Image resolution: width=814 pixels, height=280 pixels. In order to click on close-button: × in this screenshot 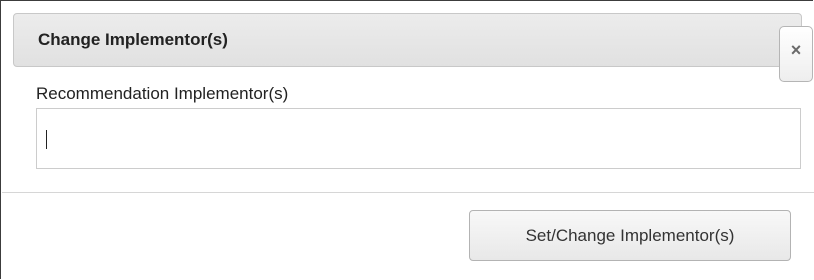, I will do `click(796, 54)`.